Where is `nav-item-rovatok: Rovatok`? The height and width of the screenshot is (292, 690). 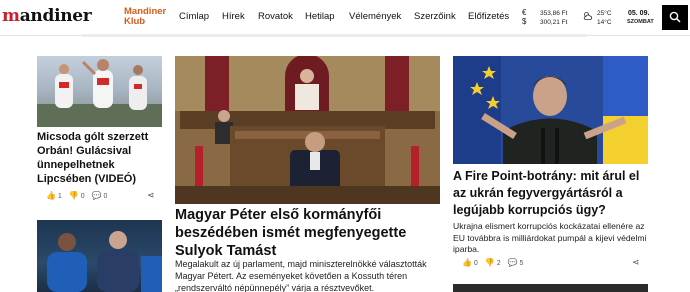
nav-item-rovatok: Rovatok is located at coordinates (275, 16).